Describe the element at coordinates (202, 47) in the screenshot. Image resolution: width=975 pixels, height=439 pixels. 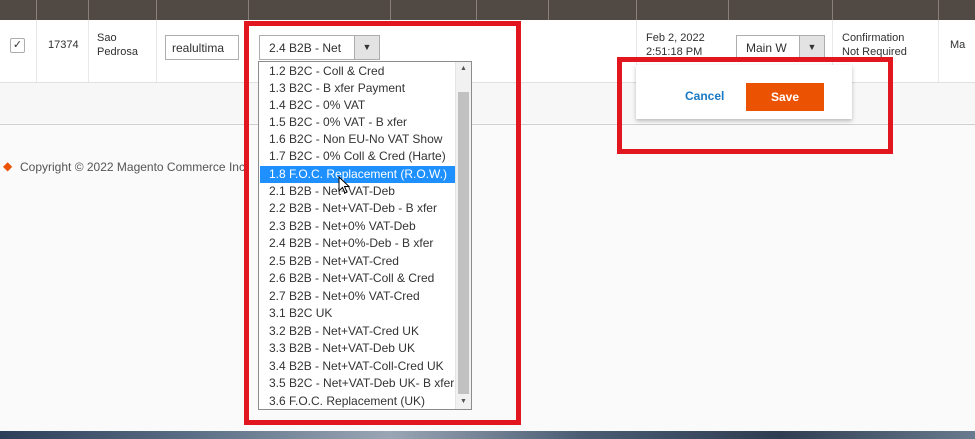
I see `ship-reference-input: realultima` at that location.